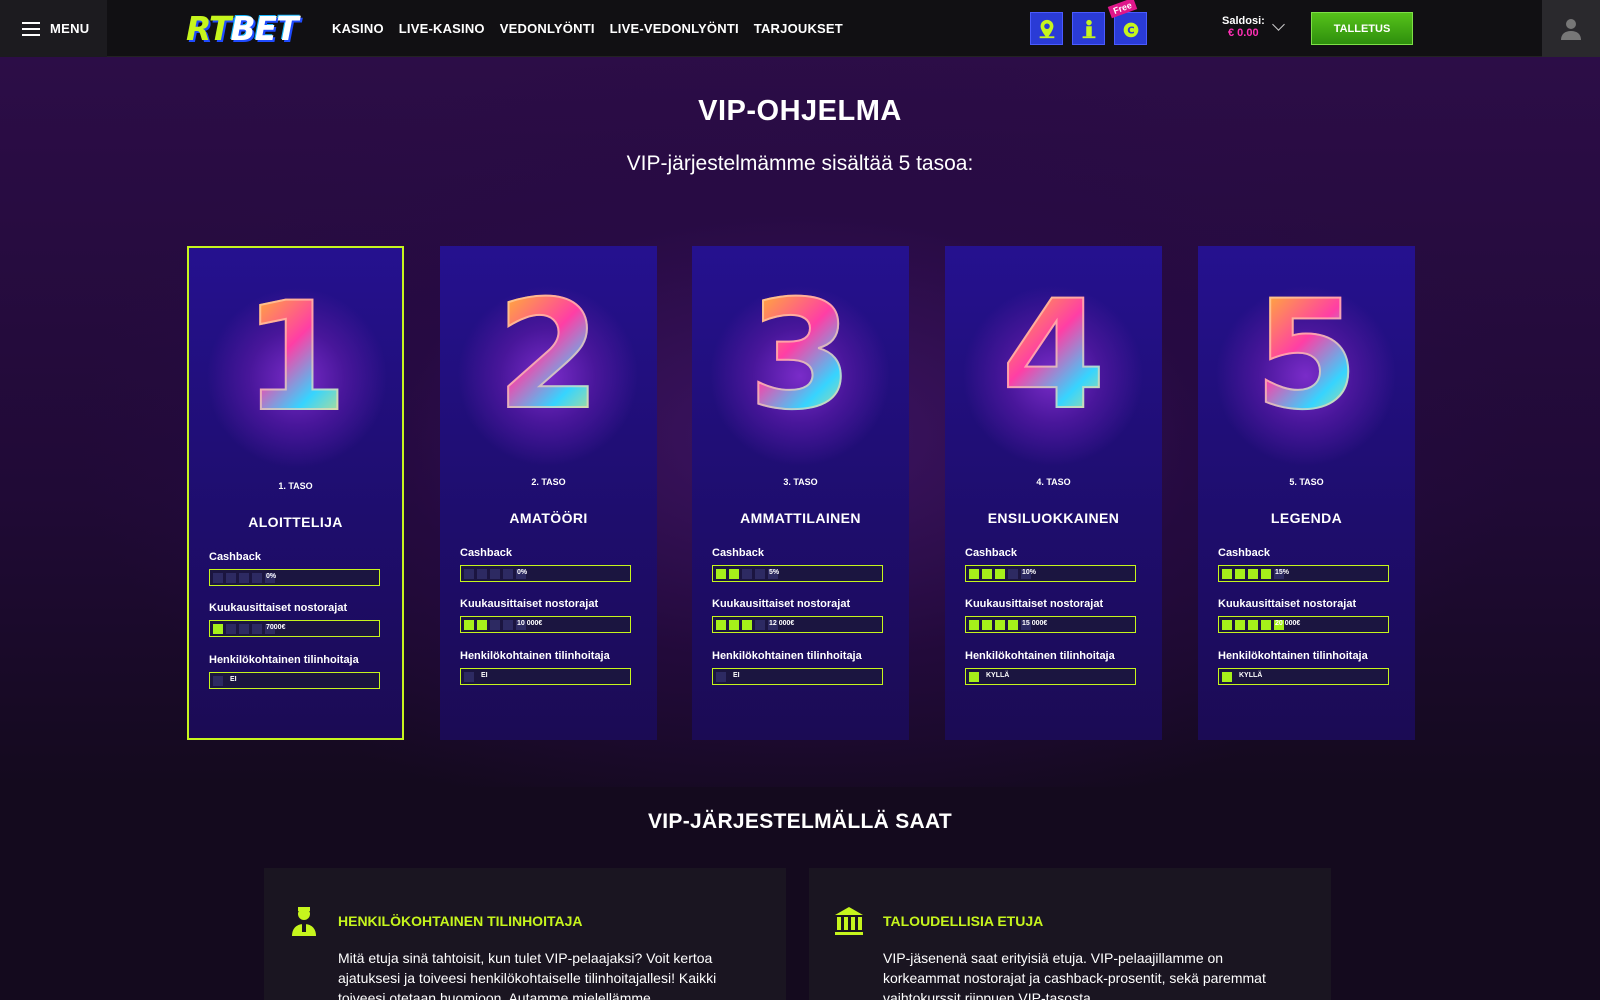 The image size is (1600, 1000). I want to click on menu-label: MENU, so click(70, 28).